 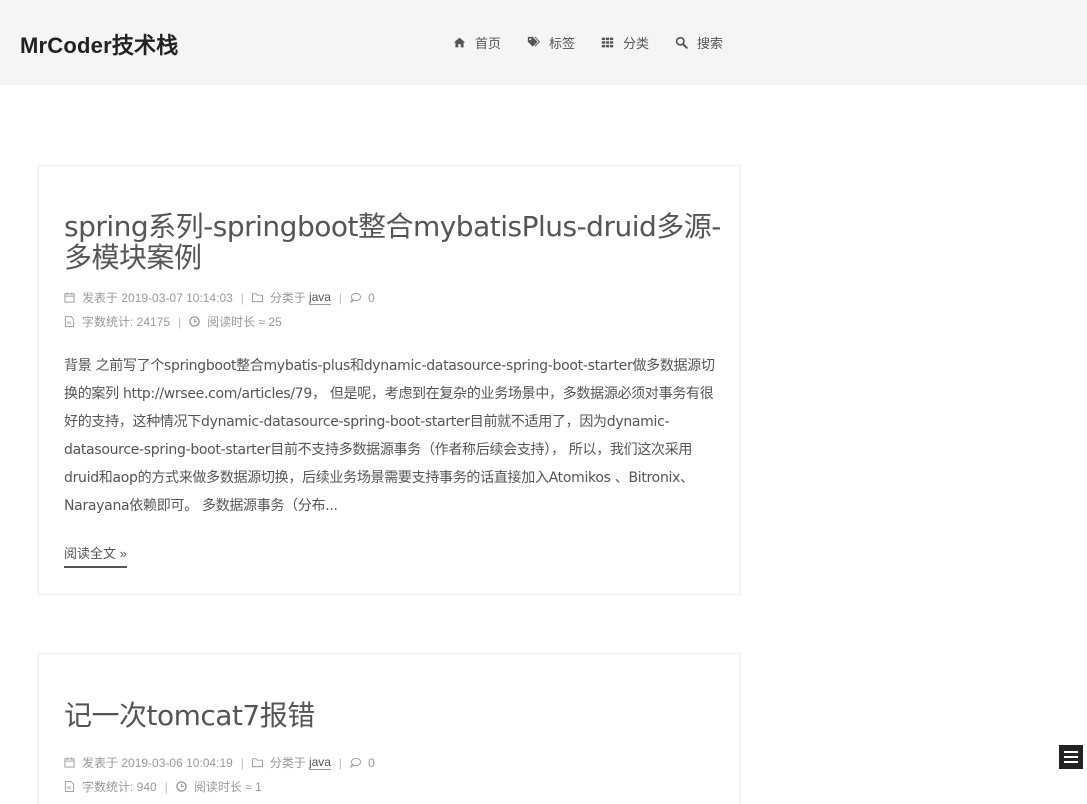 I want to click on nav-label-categories: 分类, so click(x=636, y=43).